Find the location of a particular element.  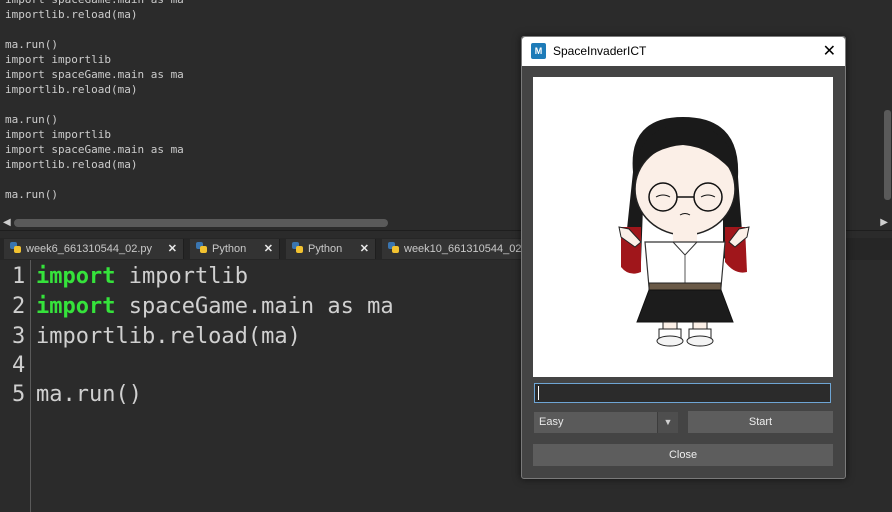

code-text: importlib.reload(ma) is located at coordinates (168, 336).